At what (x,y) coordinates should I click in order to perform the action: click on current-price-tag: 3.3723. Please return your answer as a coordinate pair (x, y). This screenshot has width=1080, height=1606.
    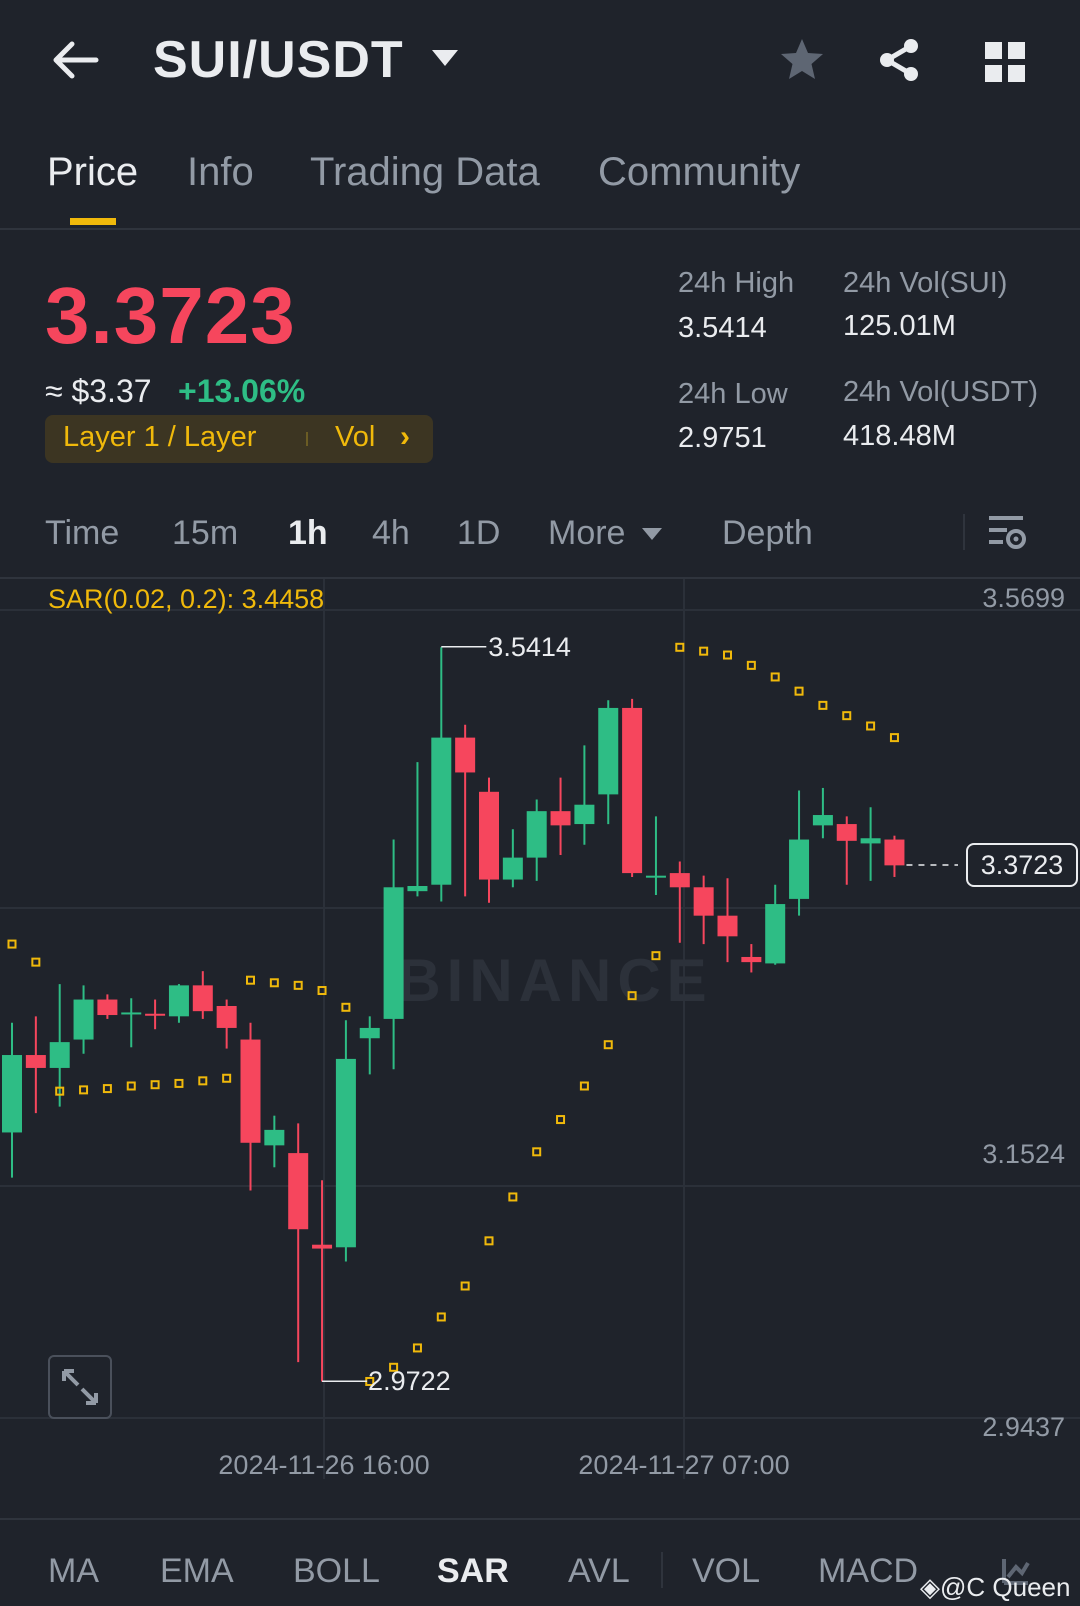
    Looking at the image, I should click on (1022, 864).